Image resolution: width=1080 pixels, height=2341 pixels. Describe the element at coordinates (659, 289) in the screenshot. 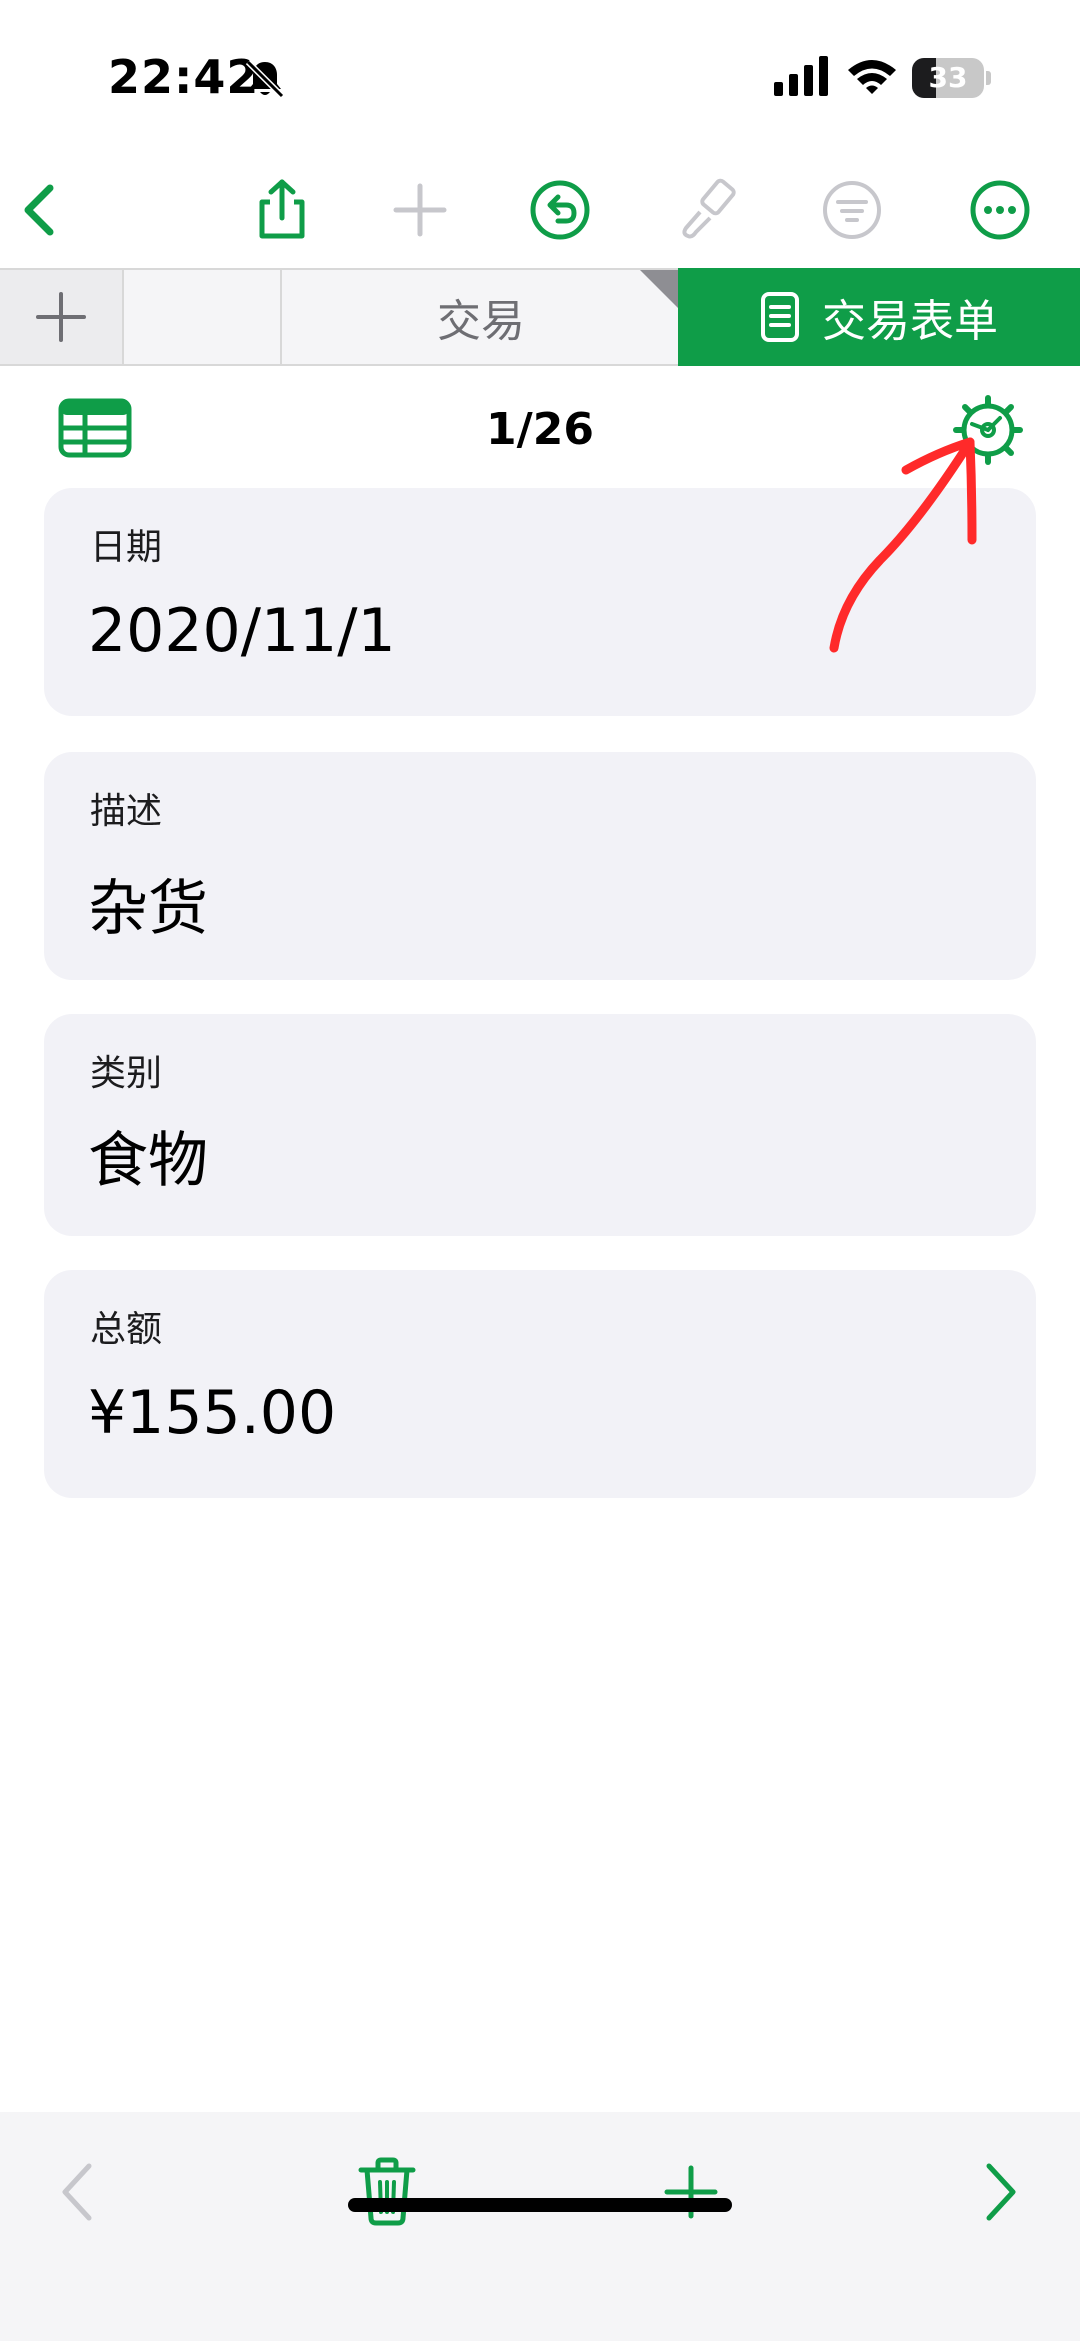

I see `tab-corner-marker` at that location.